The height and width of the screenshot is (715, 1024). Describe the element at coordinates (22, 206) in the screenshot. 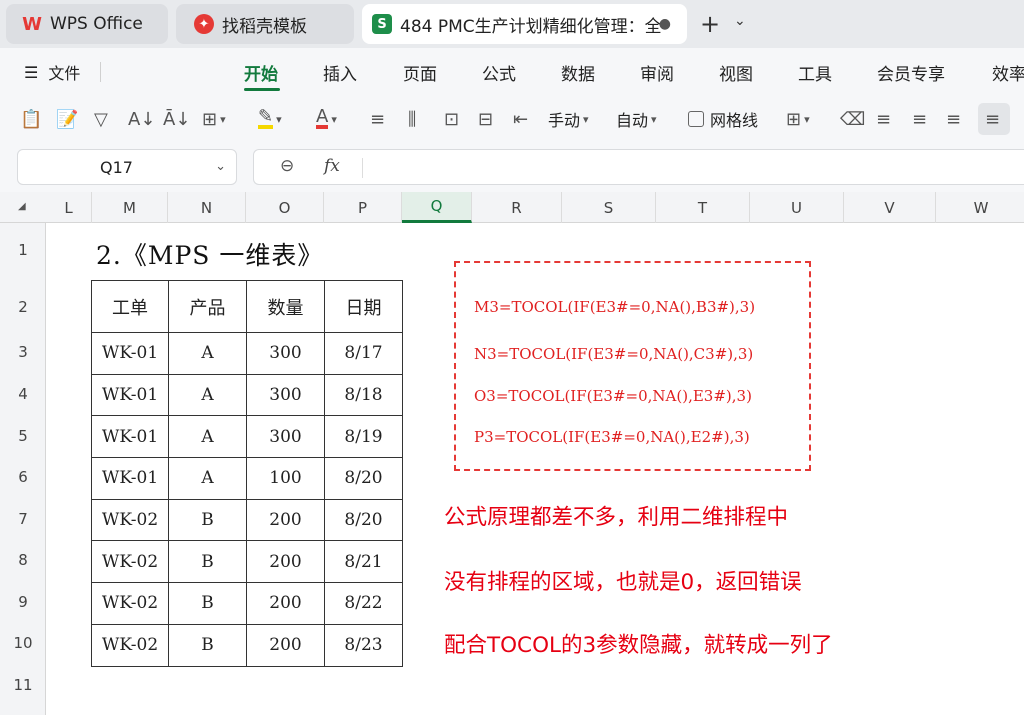

I see `select-all-icon: ◢` at that location.